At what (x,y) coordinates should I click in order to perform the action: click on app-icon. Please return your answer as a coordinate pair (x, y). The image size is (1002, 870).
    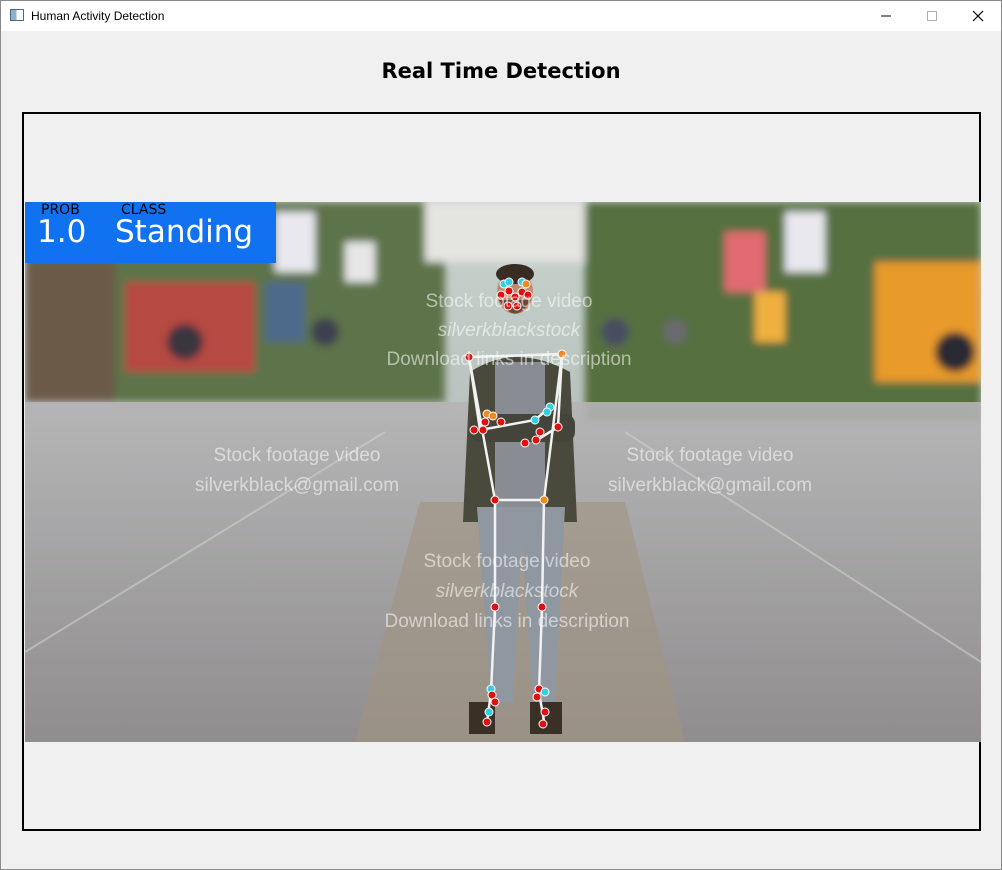
    Looking at the image, I should click on (17, 15).